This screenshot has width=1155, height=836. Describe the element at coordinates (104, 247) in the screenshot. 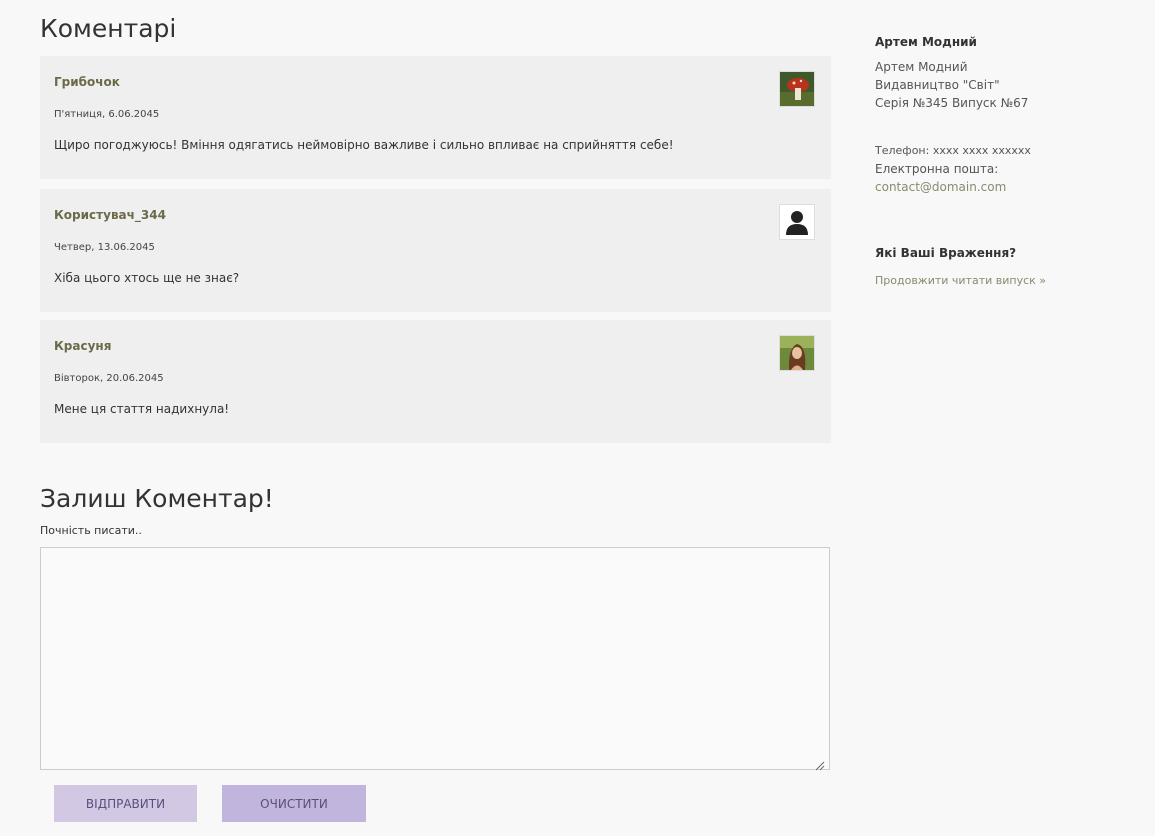

I see `comment-date: Четвер, 13.06.2045` at that location.